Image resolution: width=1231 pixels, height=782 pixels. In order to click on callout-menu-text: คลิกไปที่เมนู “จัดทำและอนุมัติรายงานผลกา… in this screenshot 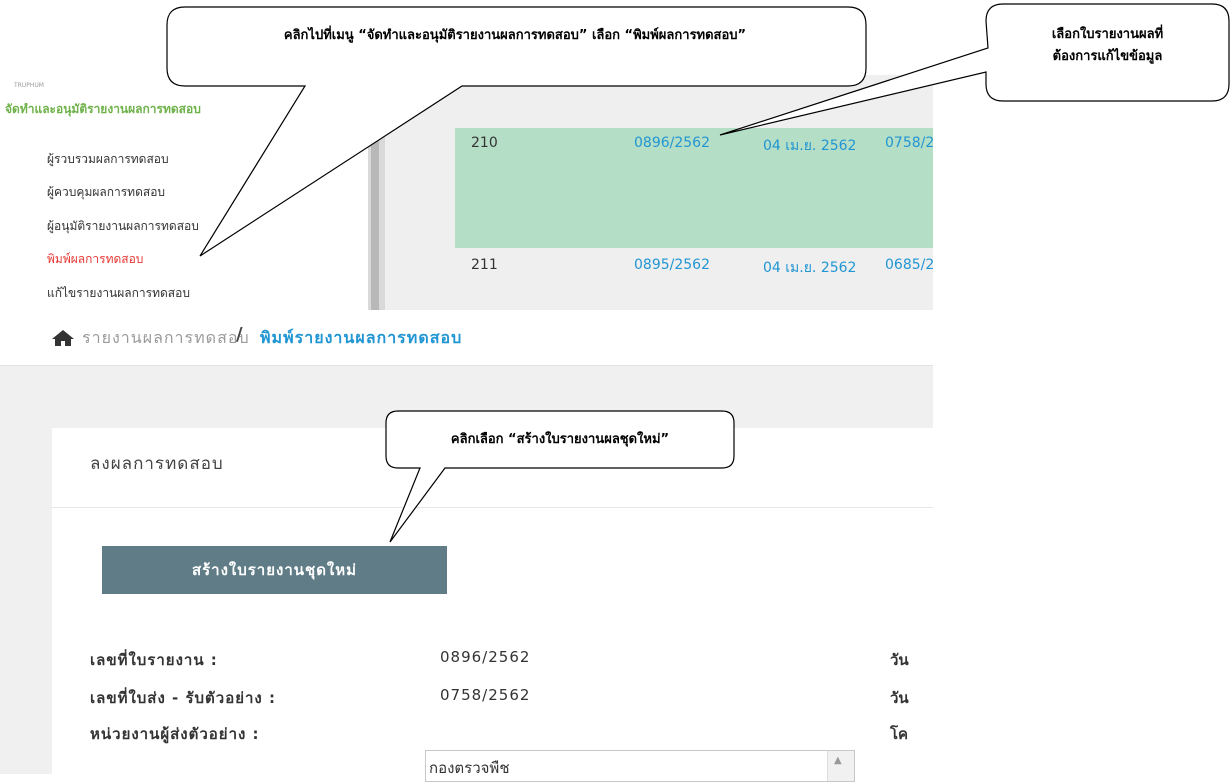, I will do `click(515, 35)`.